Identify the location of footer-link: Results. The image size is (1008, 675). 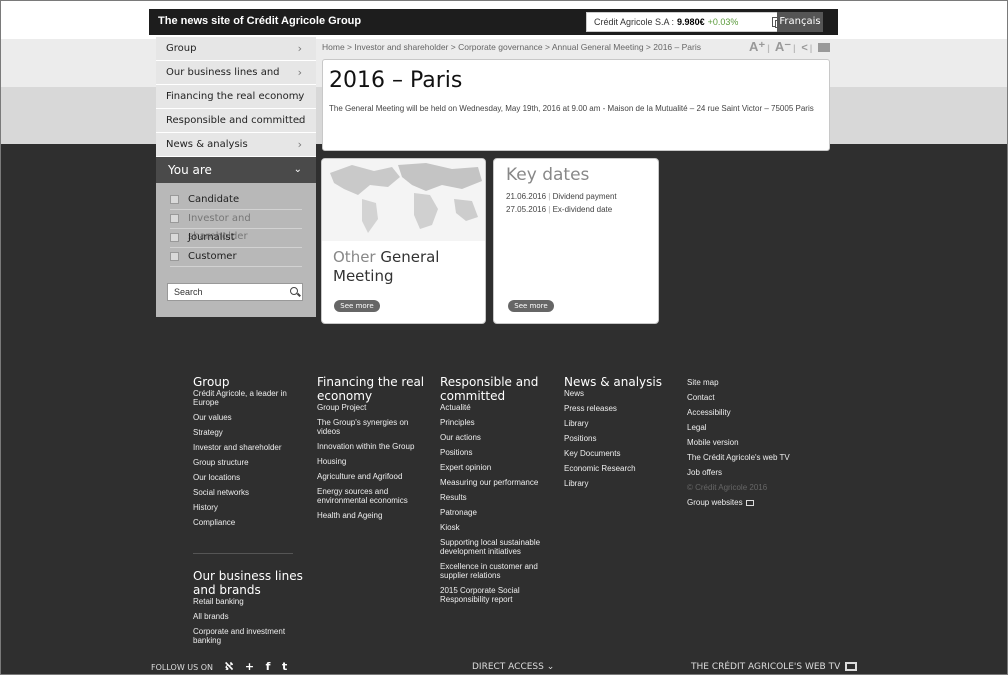
(496, 497).